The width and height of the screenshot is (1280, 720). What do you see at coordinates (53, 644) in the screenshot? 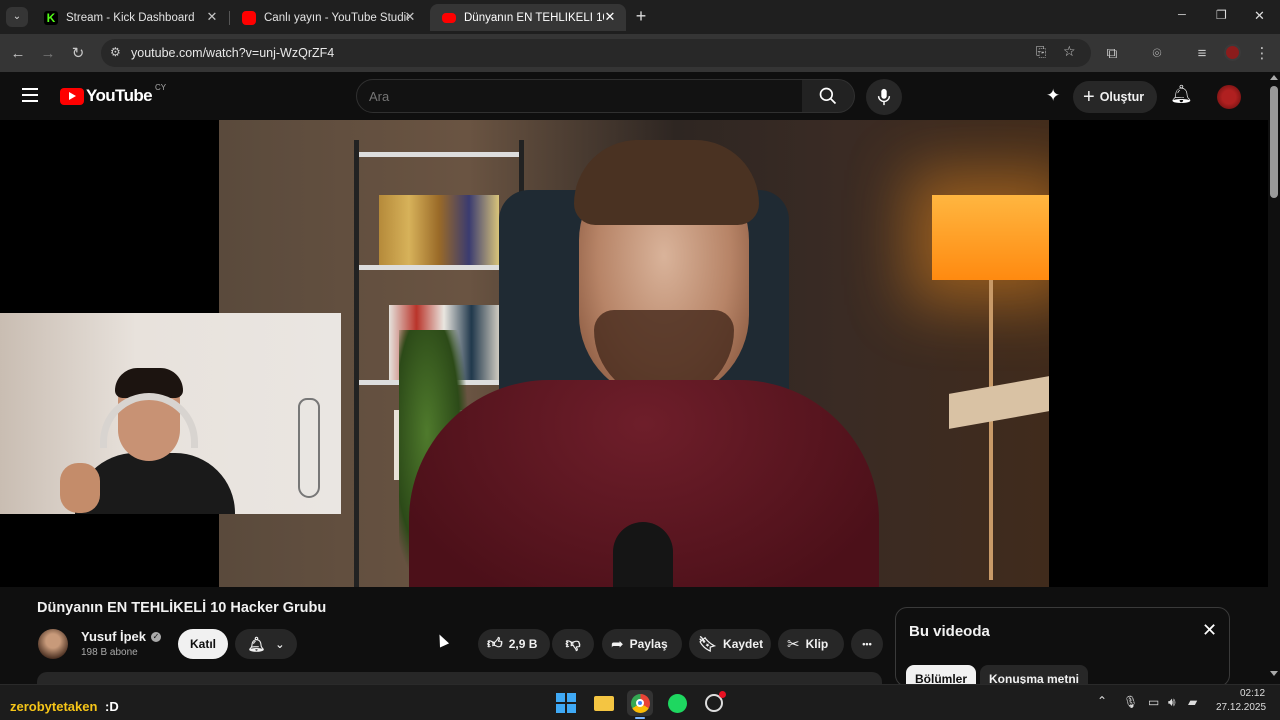
I see `channel-avatar` at bounding box center [53, 644].